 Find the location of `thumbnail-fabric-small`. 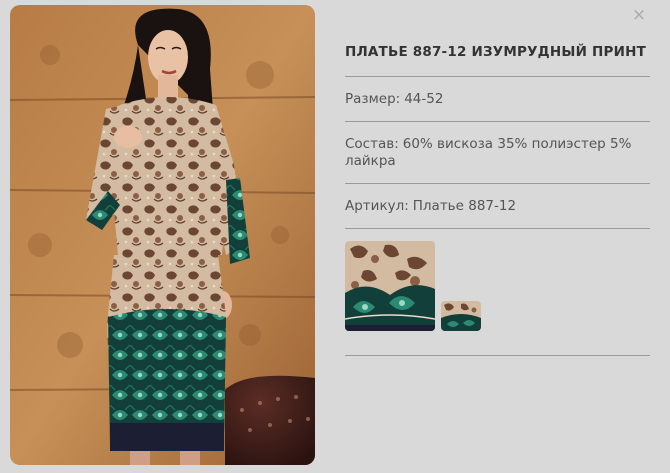

thumbnail-fabric-small is located at coordinates (461, 316).